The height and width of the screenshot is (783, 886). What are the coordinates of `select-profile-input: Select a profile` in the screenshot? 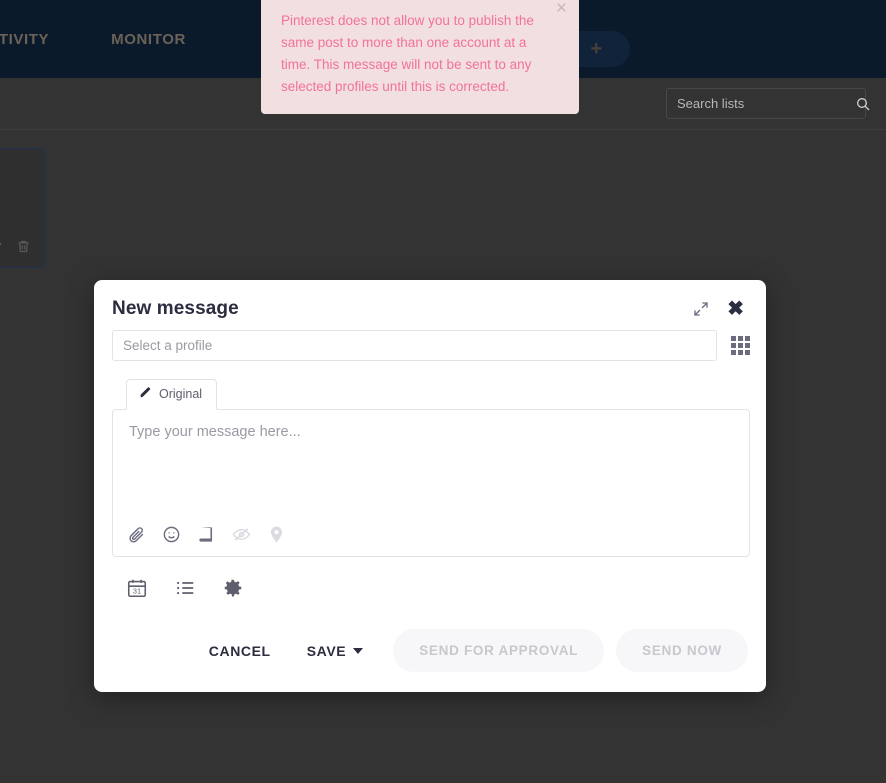 It's located at (414, 345).